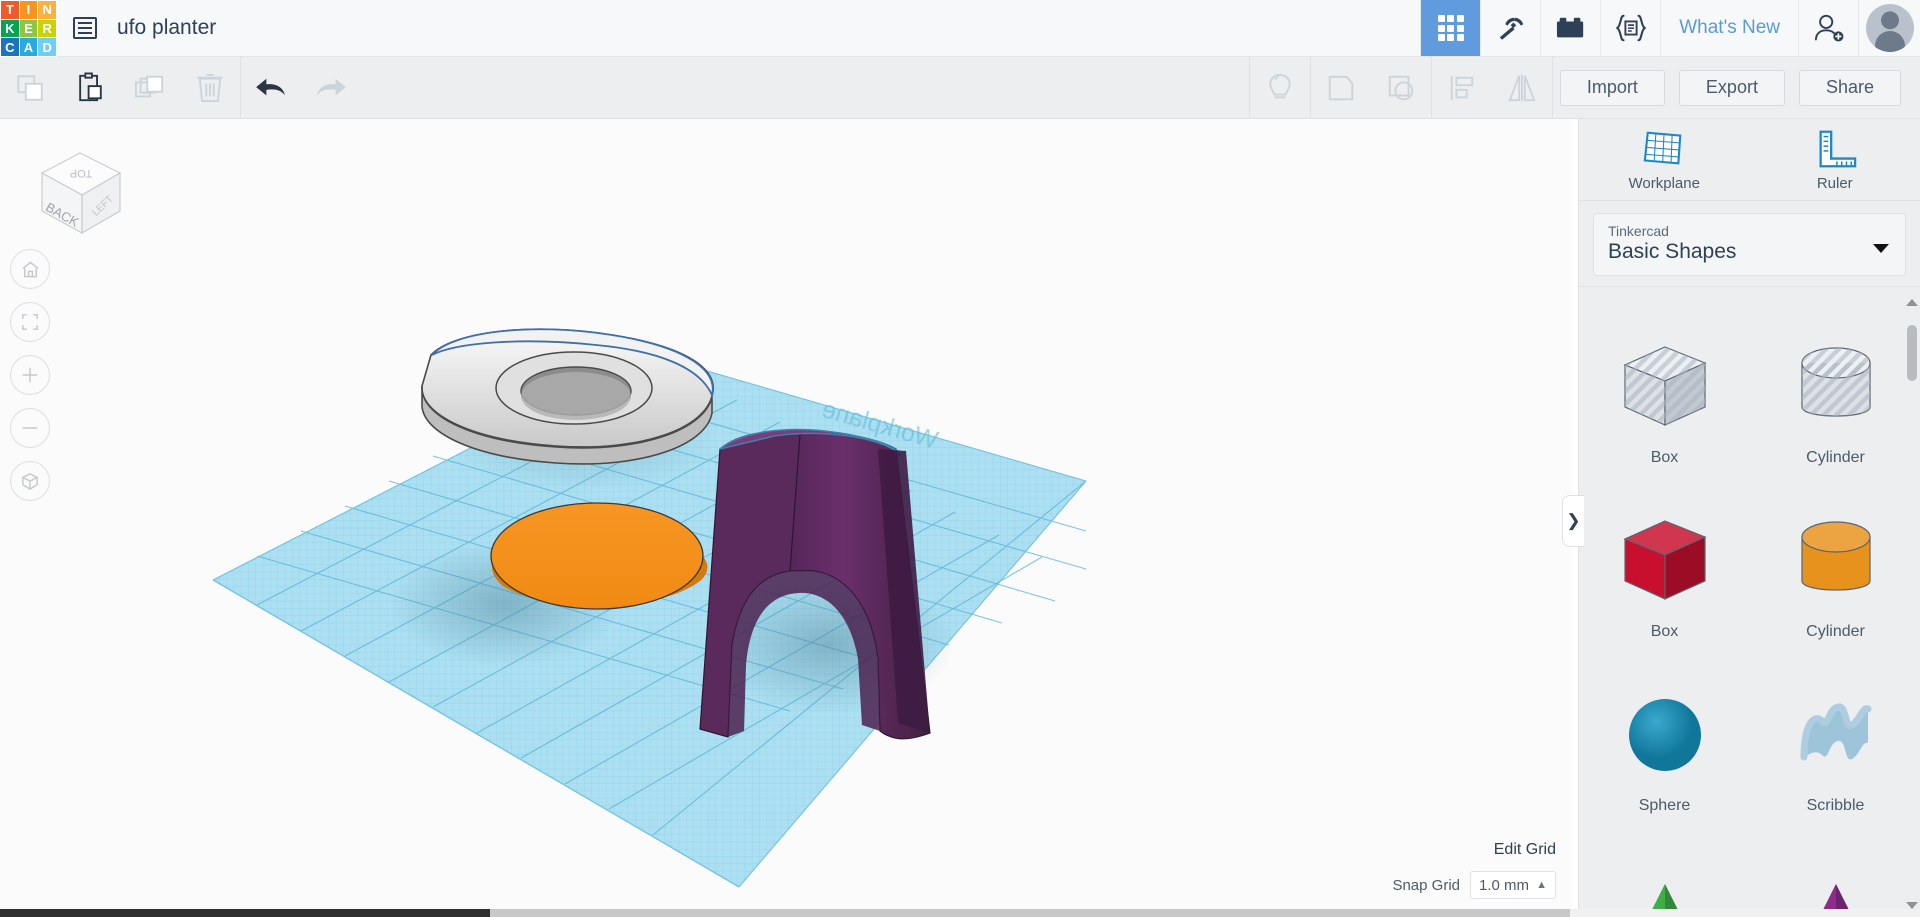 The height and width of the screenshot is (917, 1920). Describe the element at coordinates (568, 396) in the screenshot. I see `ufo-body-torus` at that location.